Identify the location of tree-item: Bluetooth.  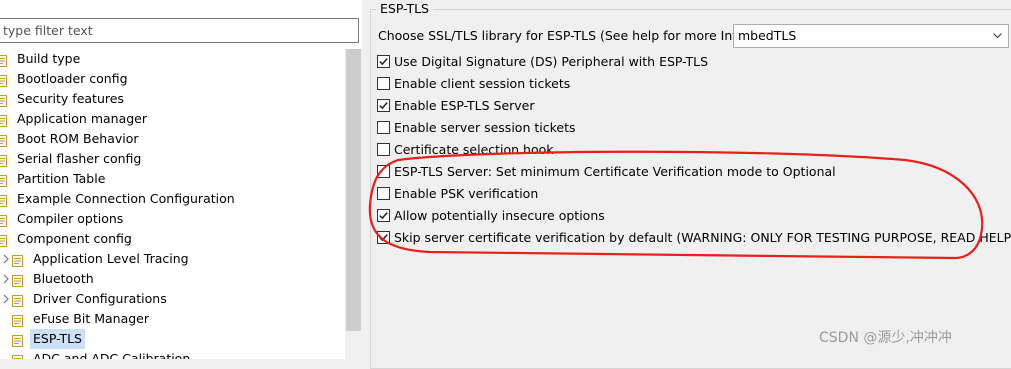
(172, 279).